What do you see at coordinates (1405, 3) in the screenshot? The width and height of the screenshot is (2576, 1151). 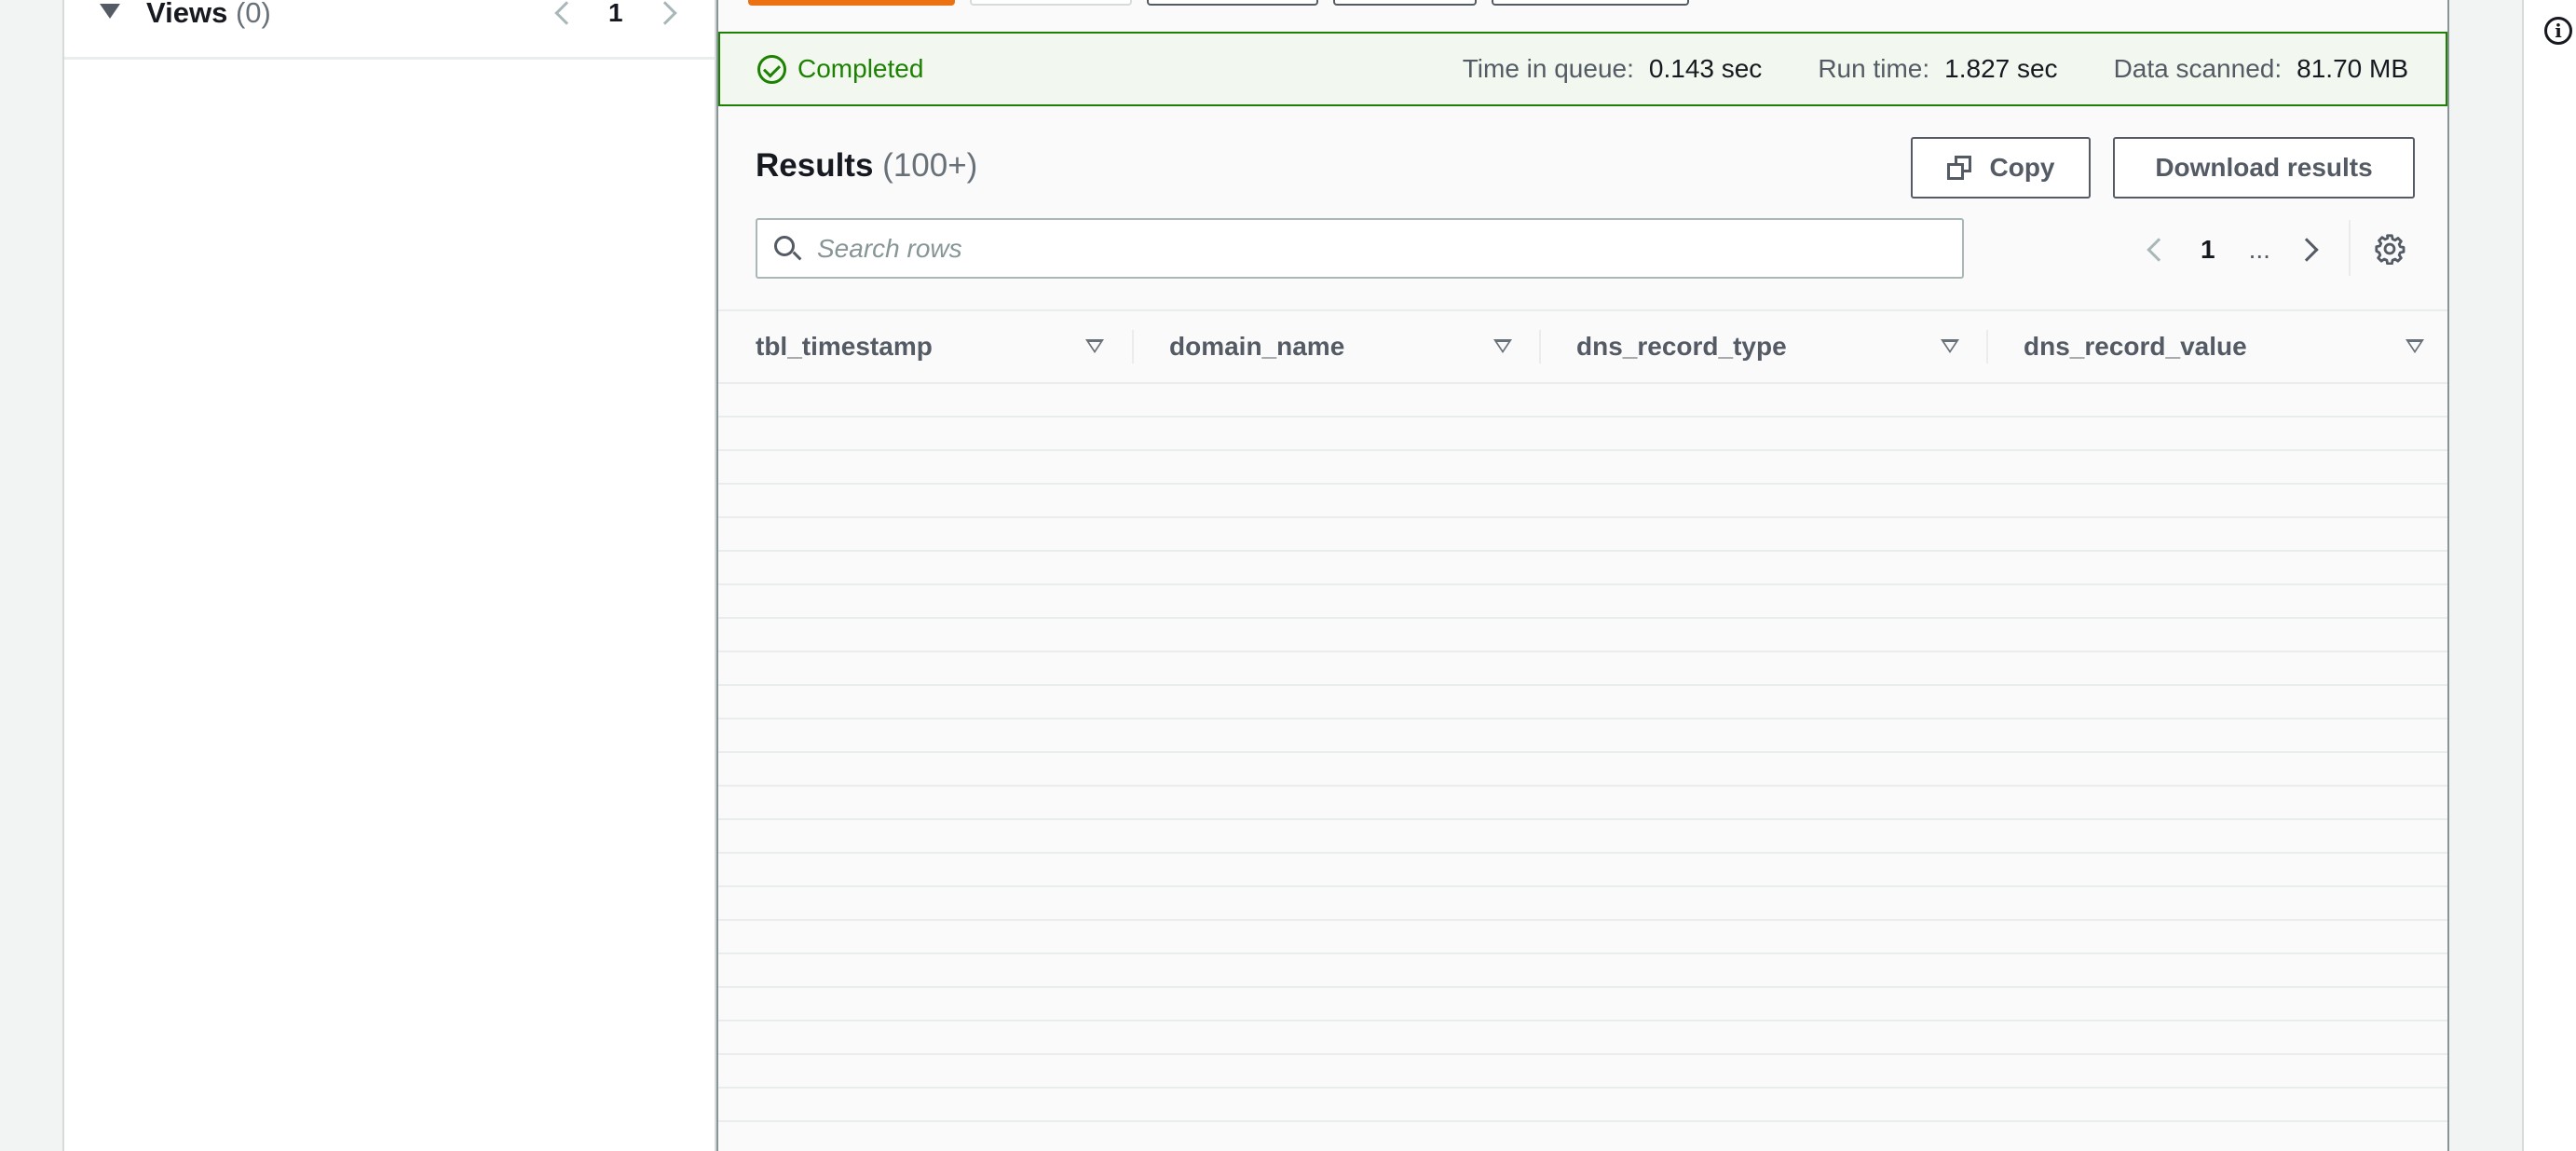 I see `clear-button` at bounding box center [1405, 3].